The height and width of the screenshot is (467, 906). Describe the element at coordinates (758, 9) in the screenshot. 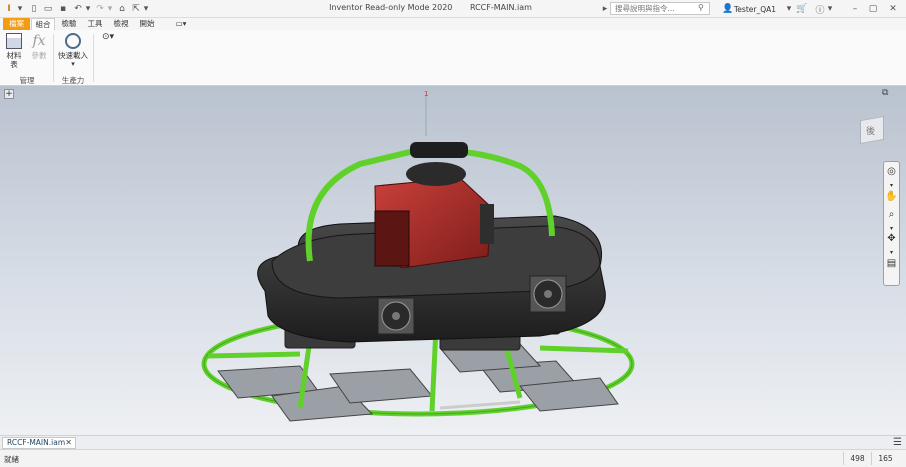

I see `user-name: Tester_QA1` at that location.